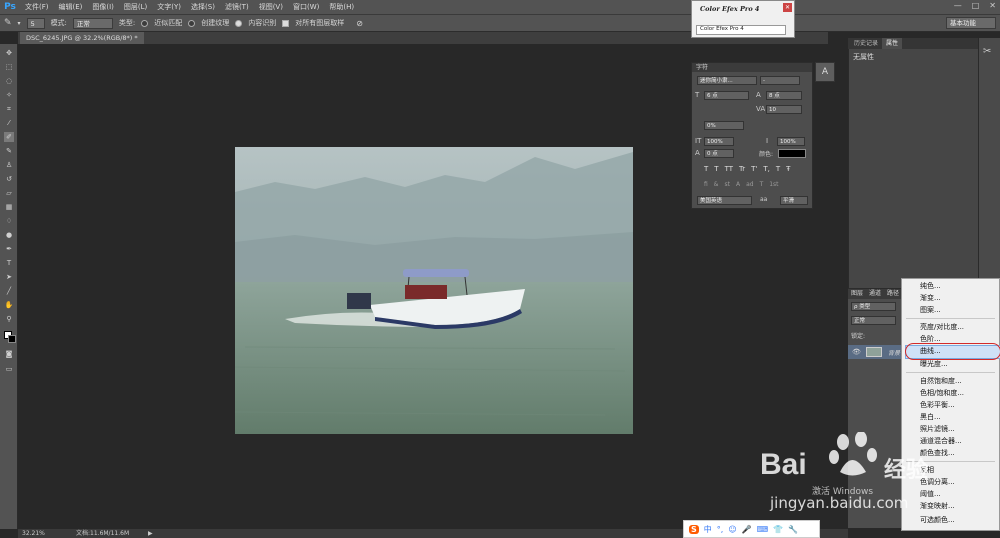 The height and width of the screenshot is (538, 1000). I want to click on underline-button: T, so click(778, 169).